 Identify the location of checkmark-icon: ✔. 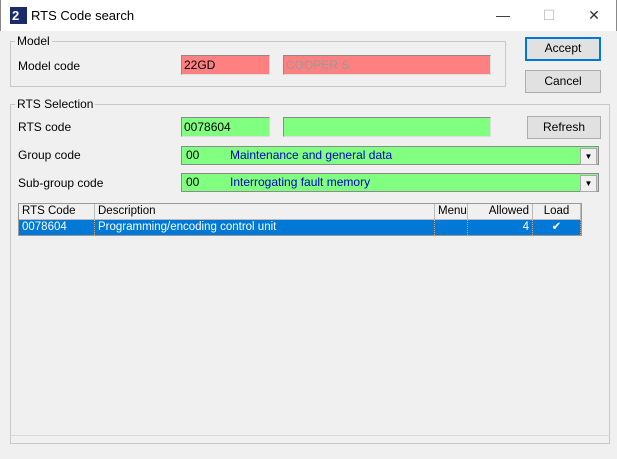
(557, 227).